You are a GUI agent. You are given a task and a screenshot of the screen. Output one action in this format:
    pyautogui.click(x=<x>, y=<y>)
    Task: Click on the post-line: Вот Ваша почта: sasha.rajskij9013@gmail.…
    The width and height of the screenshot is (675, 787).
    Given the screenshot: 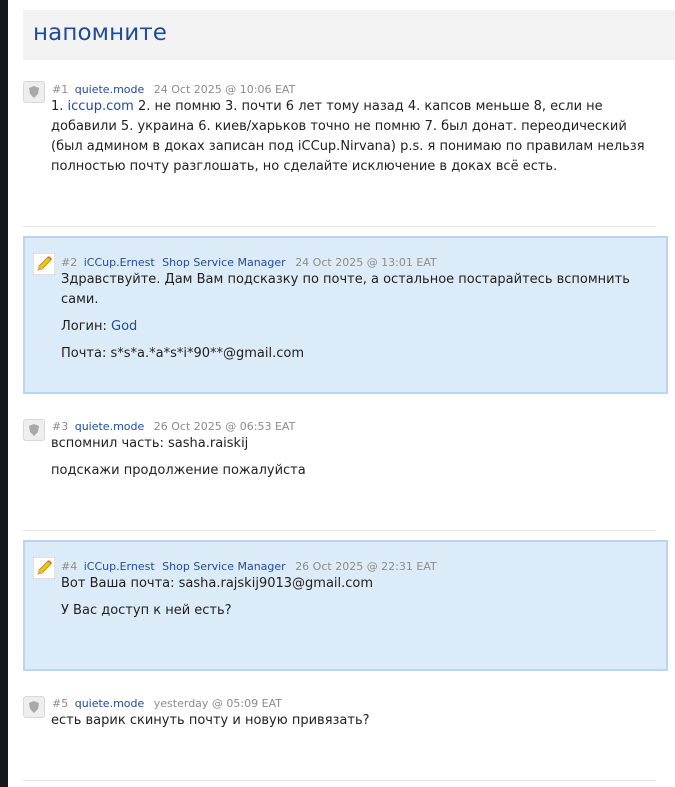 What is the action you would take?
    pyautogui.click(x=217, y=583)
    